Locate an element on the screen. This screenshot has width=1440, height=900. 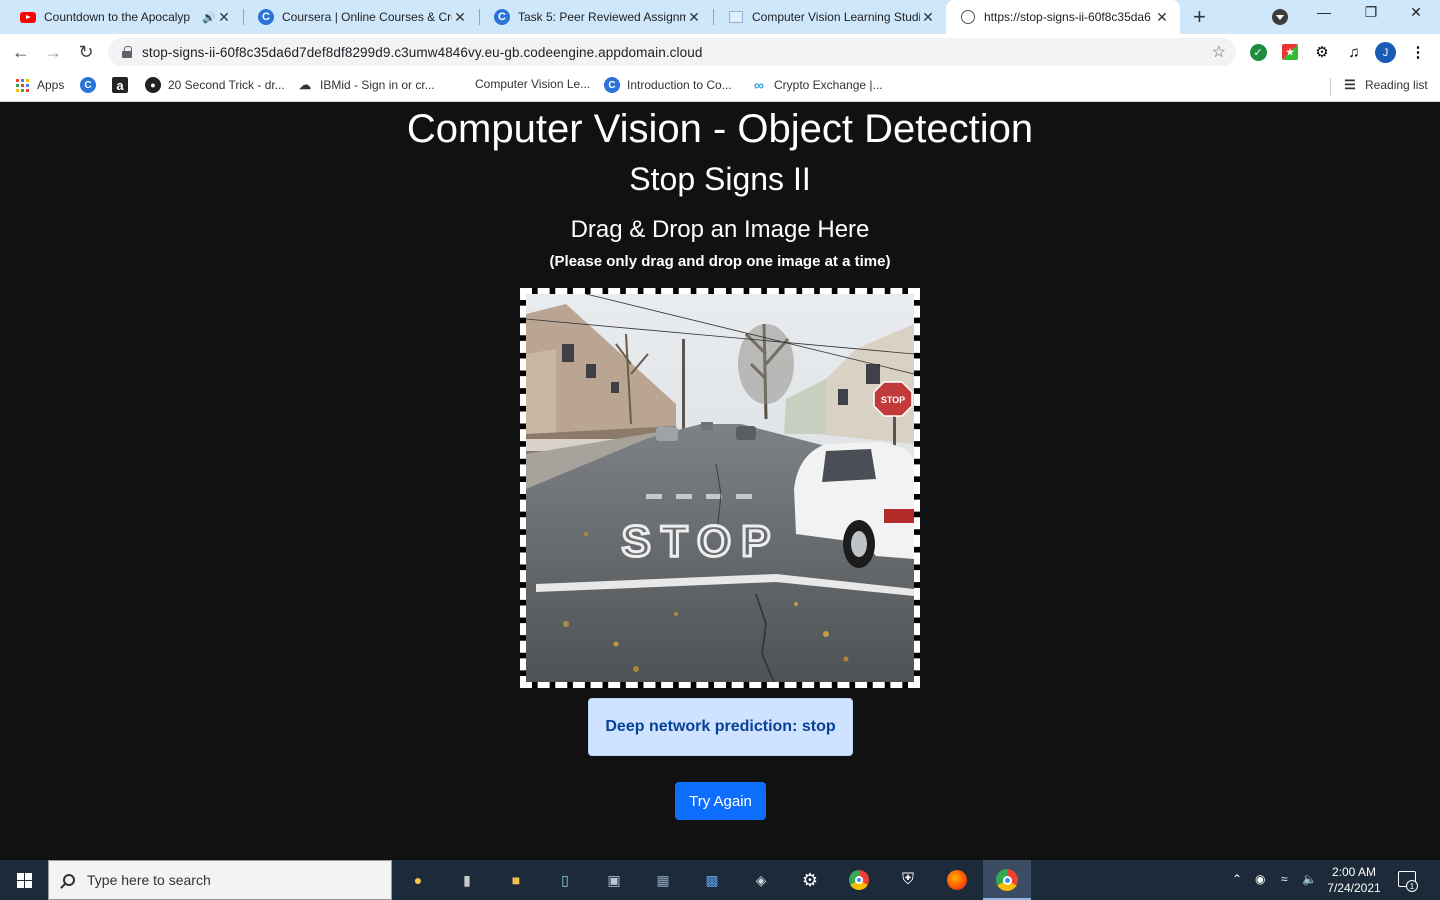
try-again-button: Try Again is located at coordinates (720, 801).